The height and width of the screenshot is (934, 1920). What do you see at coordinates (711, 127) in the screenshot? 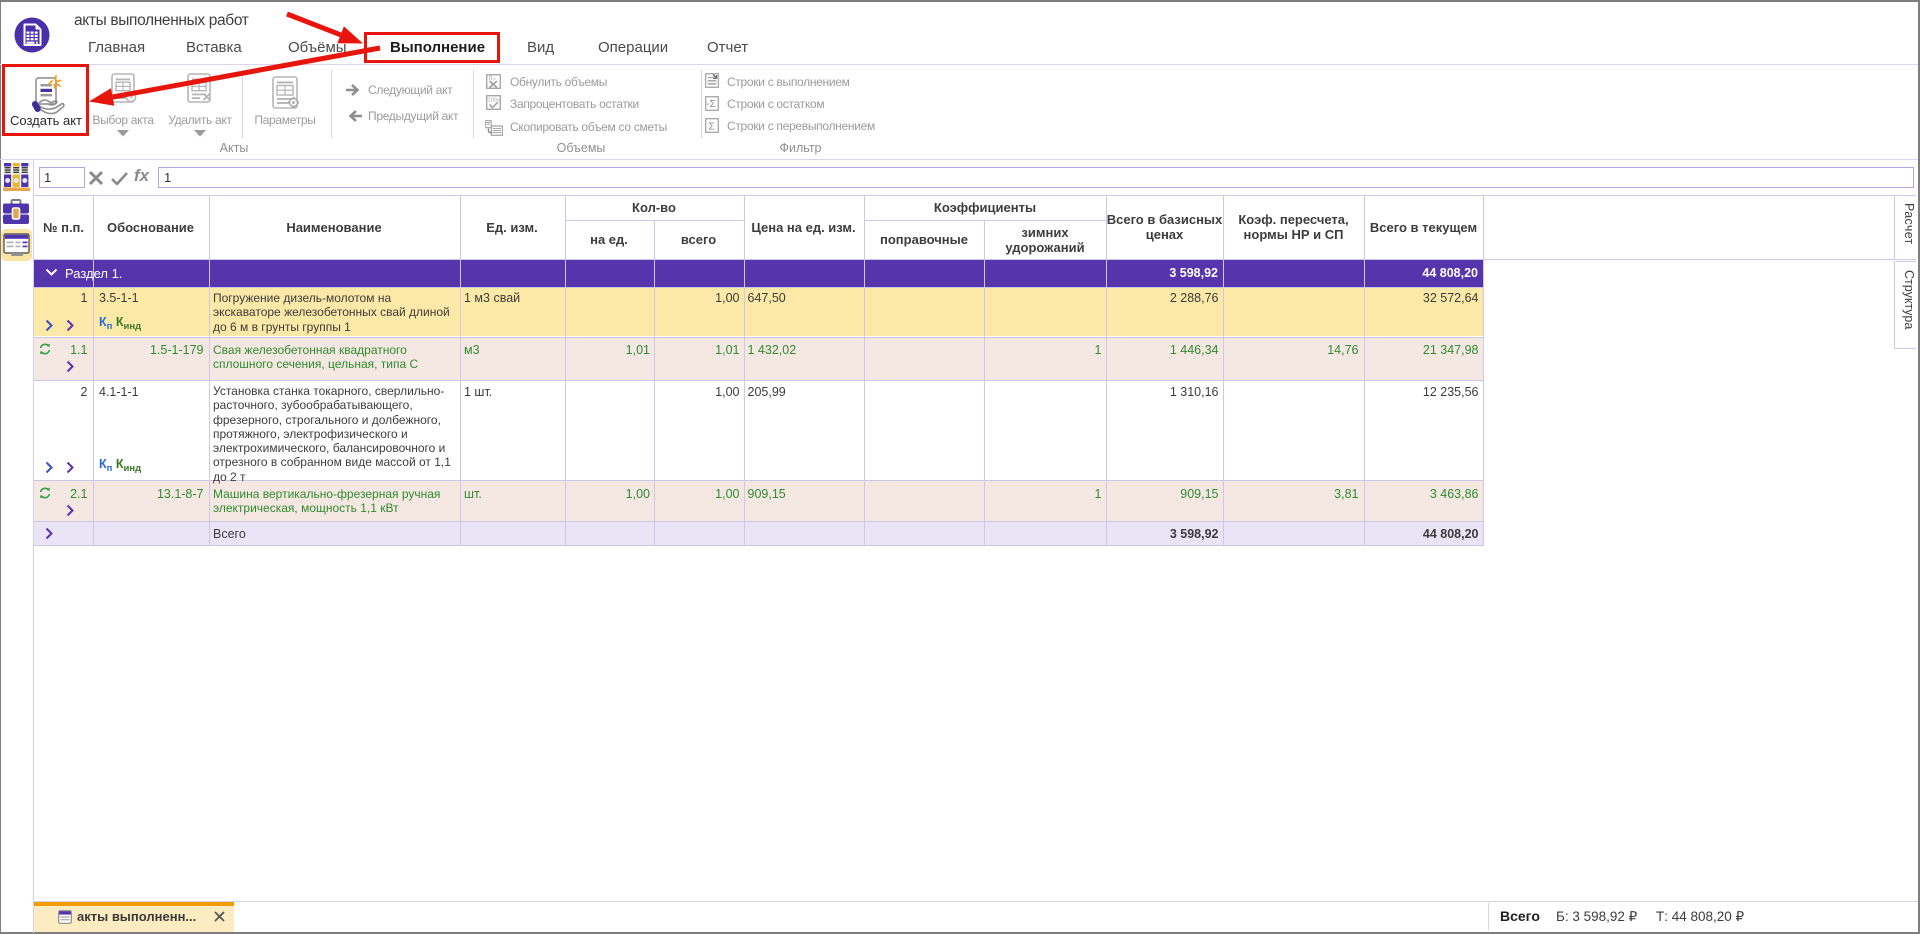
I see `svg-text: Σ` at bounding box center [711, 127].